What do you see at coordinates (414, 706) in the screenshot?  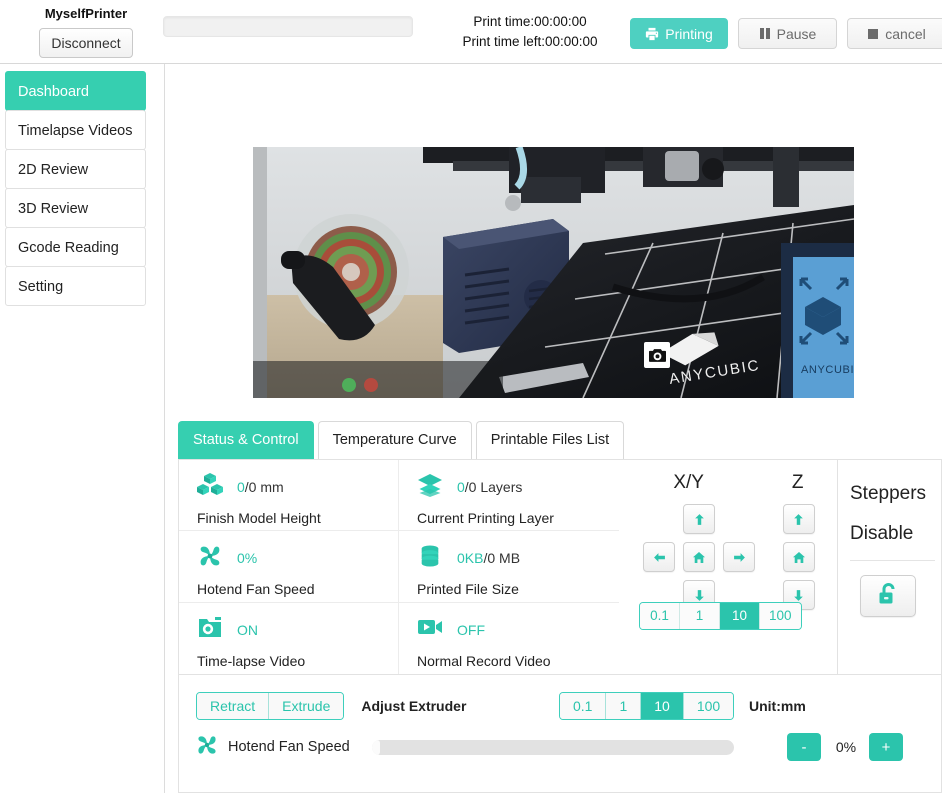 I see `adjust-extruder-label: Adjust Extruder` at bounding box center [414, 706].